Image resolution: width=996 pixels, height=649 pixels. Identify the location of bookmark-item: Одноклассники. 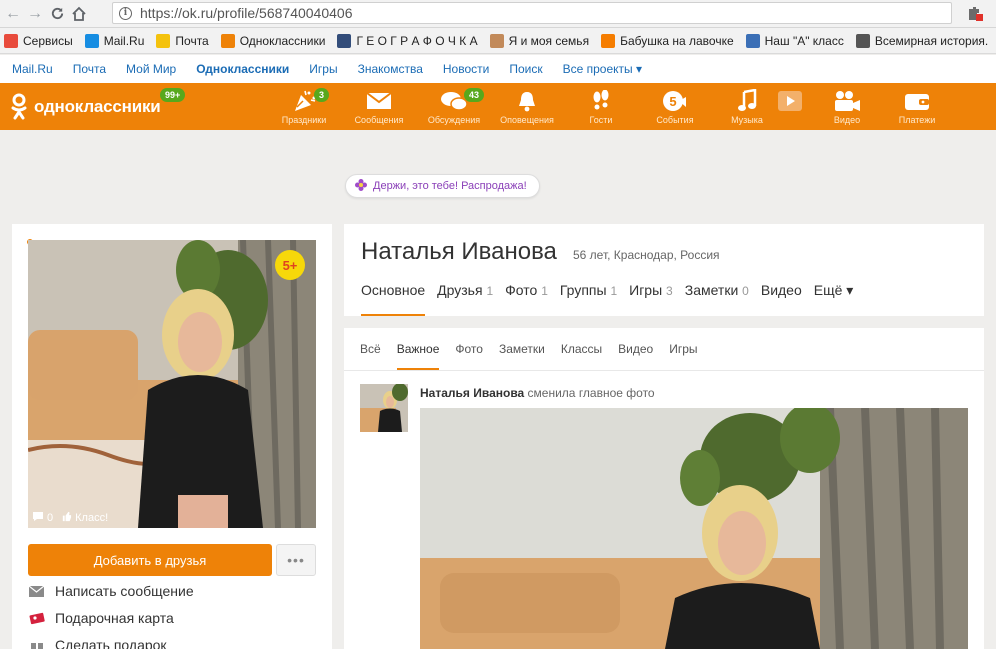
(272, 40).